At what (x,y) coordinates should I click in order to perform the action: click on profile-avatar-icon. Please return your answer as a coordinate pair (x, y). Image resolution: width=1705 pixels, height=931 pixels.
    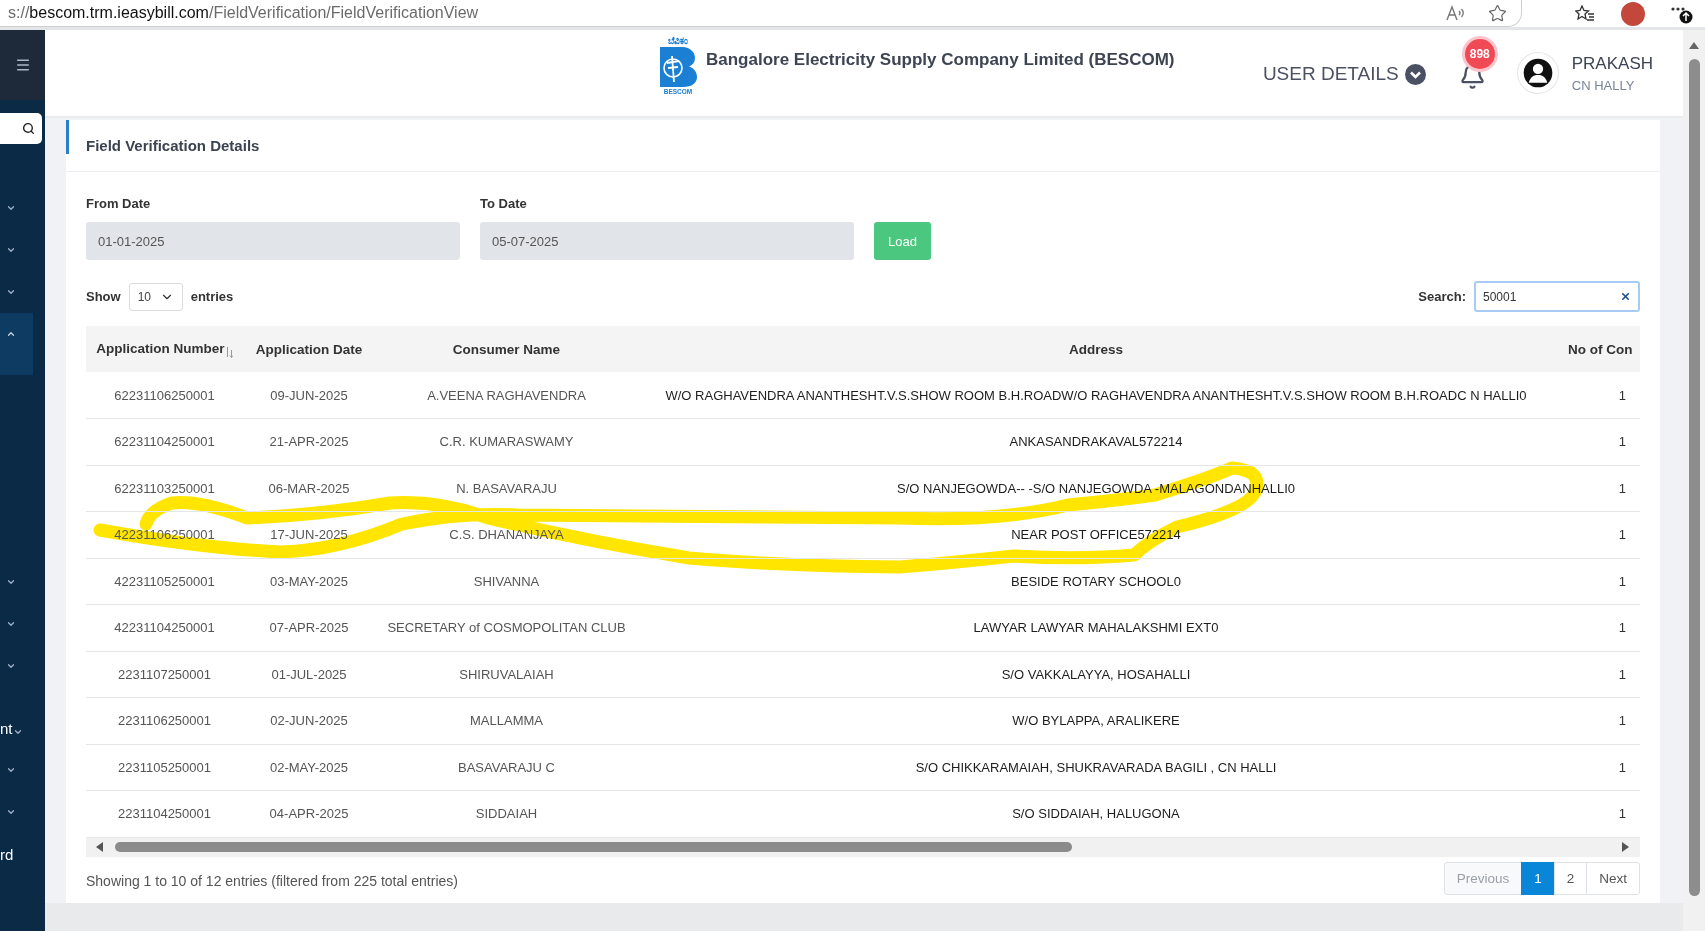
    Looking at the image, I should click on (1633, 13).